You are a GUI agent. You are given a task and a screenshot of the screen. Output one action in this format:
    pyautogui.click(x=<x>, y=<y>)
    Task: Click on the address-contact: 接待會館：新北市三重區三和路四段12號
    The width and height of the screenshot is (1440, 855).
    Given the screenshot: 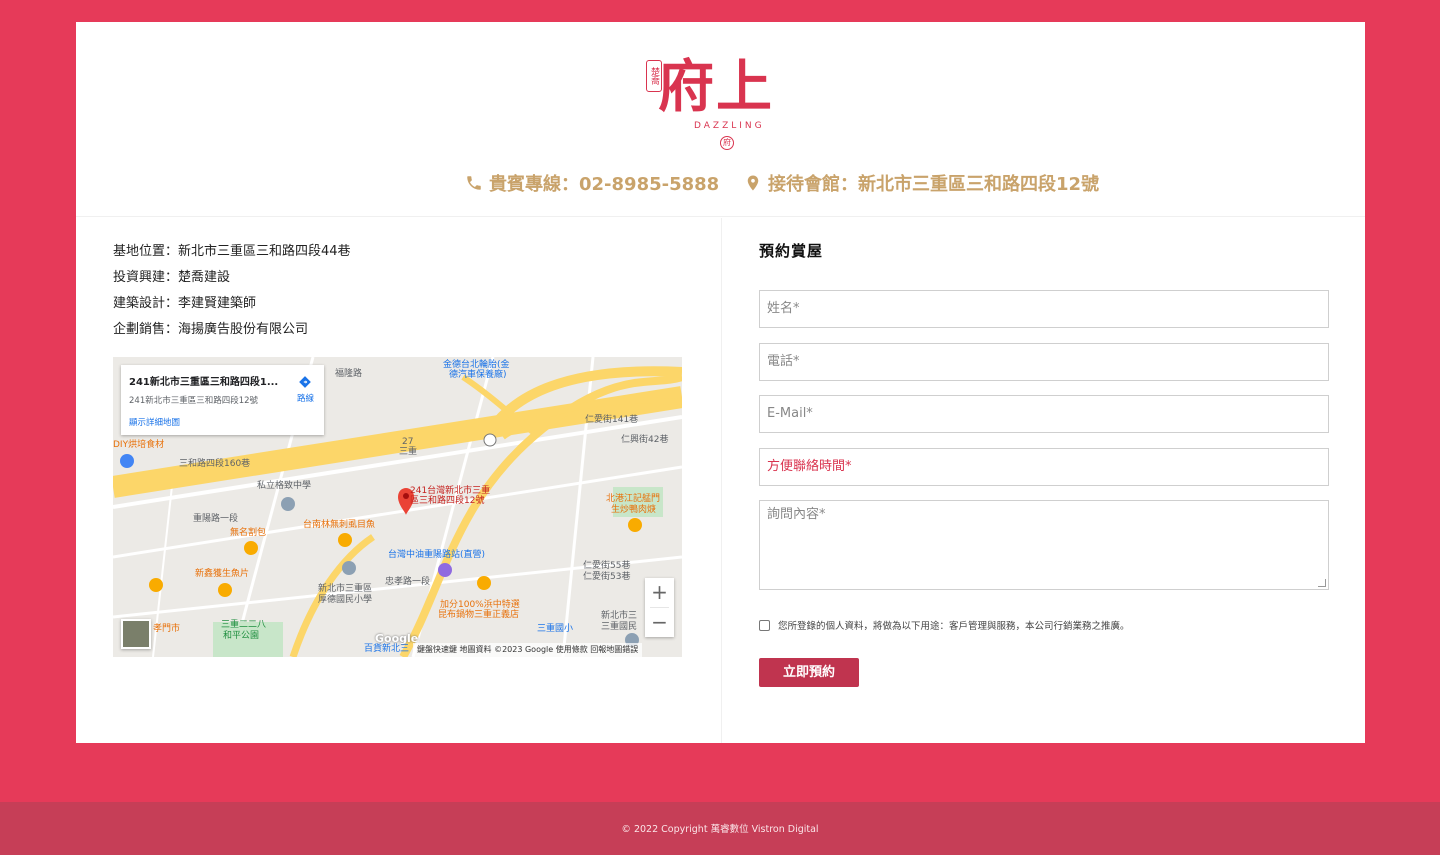 What is the action you would take?
    pyautogui.click(x=921, y=183)
    